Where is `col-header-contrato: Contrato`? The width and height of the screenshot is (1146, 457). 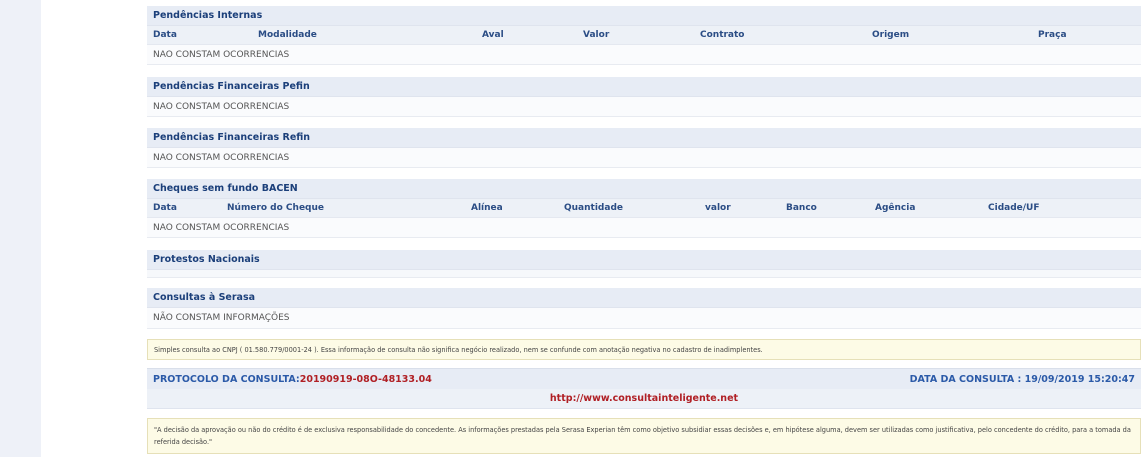 col-header-contrato: Contrato is located at coordinates (722, 35).